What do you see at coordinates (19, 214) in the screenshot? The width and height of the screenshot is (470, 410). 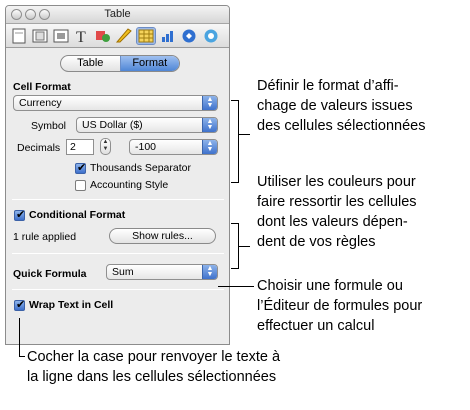 I see `conditional-format-checkbox` at bounding box center [19, 214].